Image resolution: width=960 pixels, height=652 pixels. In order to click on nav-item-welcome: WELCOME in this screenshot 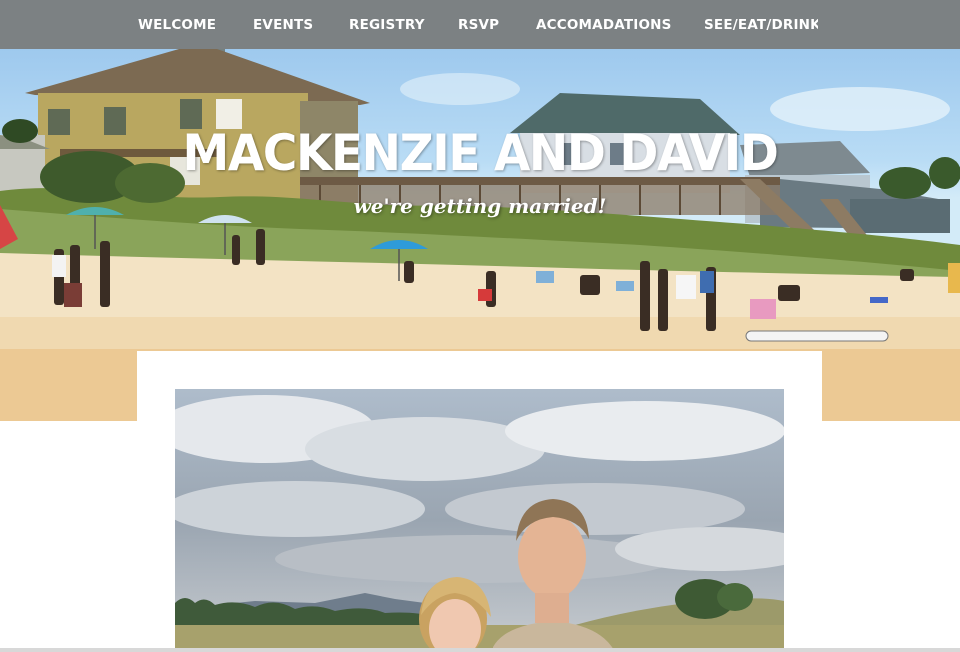, I will do `click(177, 24)`.